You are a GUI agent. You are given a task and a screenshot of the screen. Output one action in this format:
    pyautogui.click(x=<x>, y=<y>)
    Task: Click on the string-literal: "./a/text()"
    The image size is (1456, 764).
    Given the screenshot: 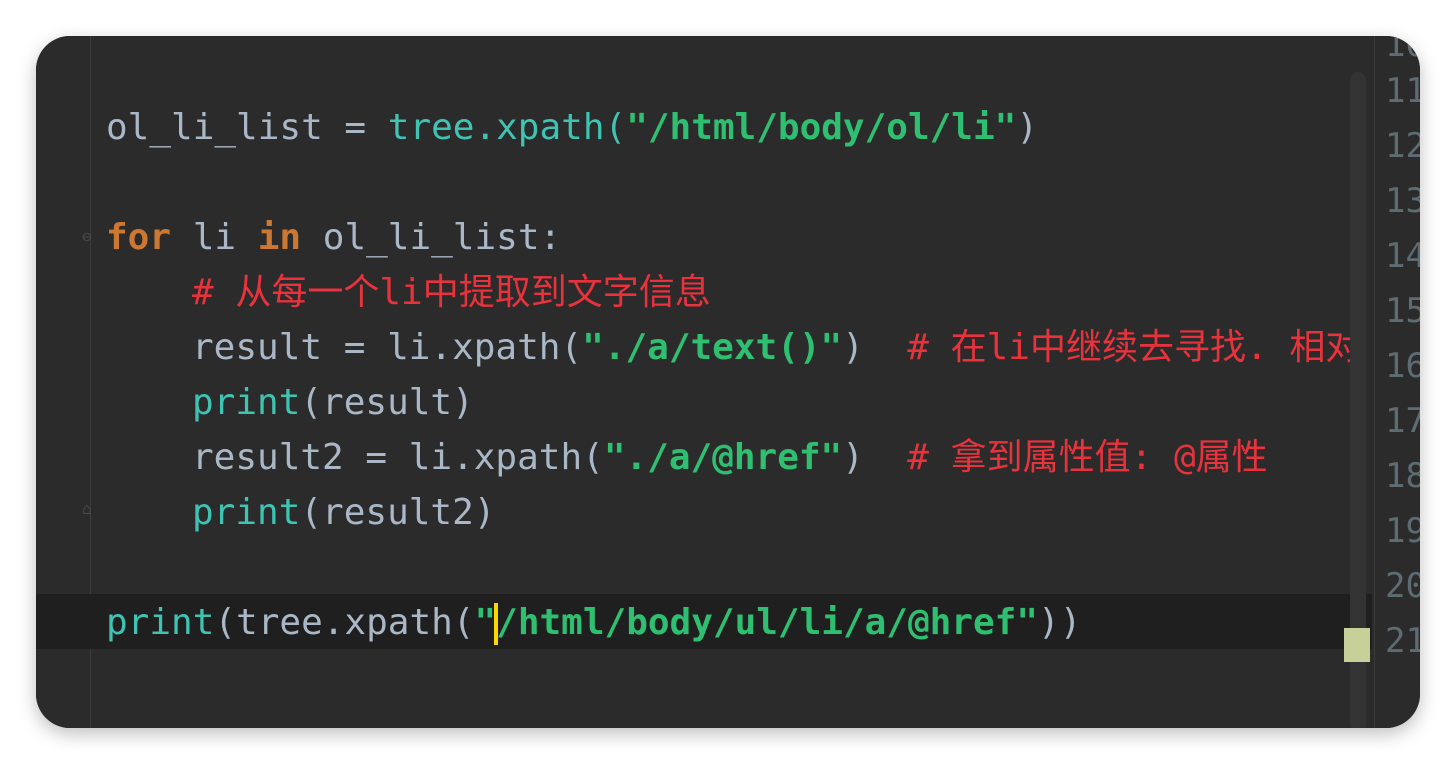 What is the action you would take?
    pyautogui.click(x=712, y=347)
    